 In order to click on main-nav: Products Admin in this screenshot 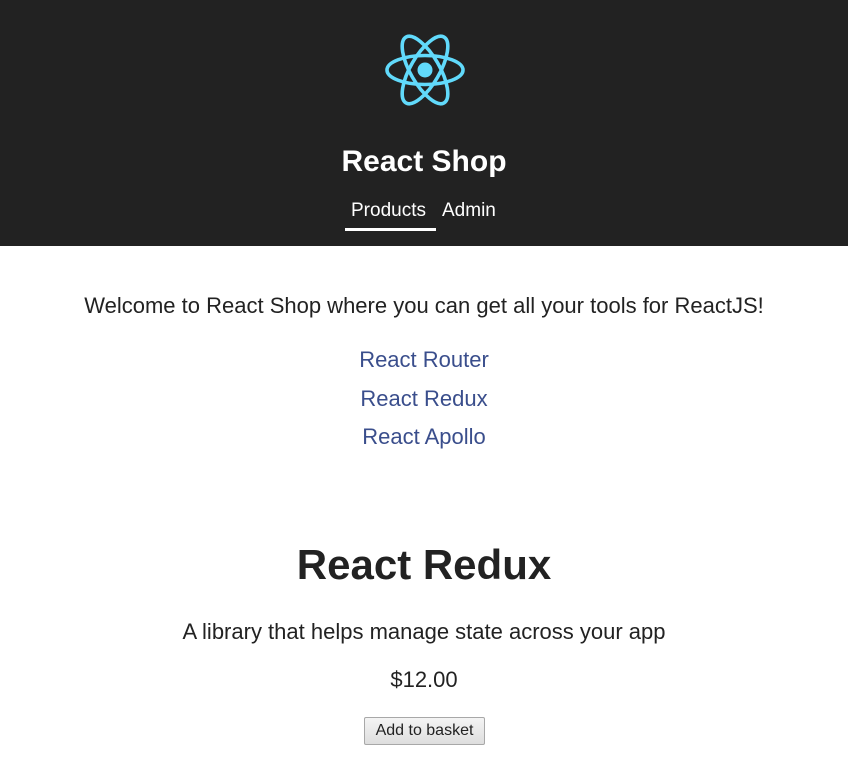, I will do `click(424, 216)`.